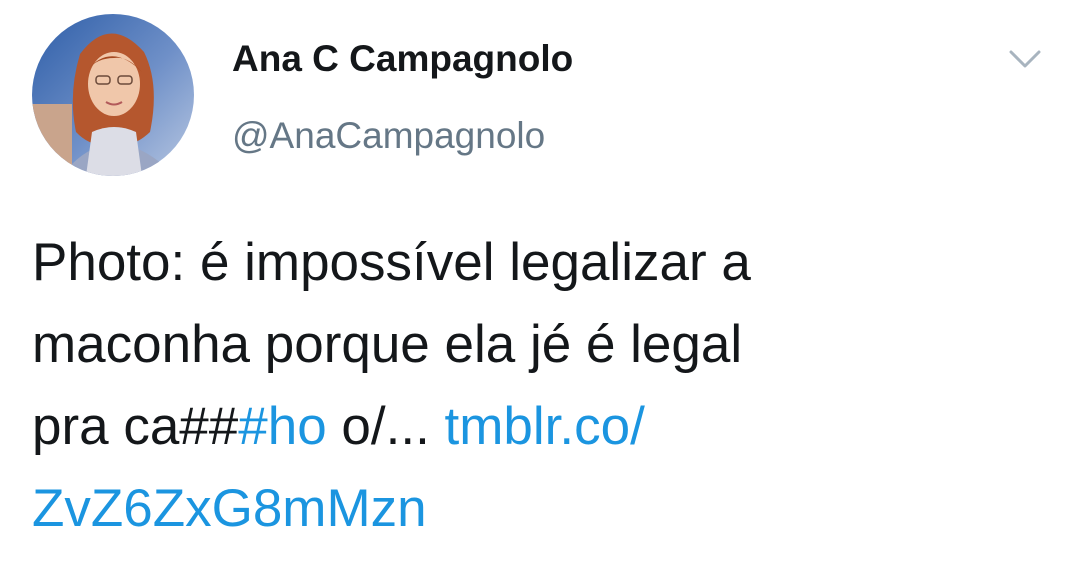 Image resolution: width=1073 pixels, height=585 pixels. I want to click on tweet-text-segment: pra ca##, so click(135, 426).